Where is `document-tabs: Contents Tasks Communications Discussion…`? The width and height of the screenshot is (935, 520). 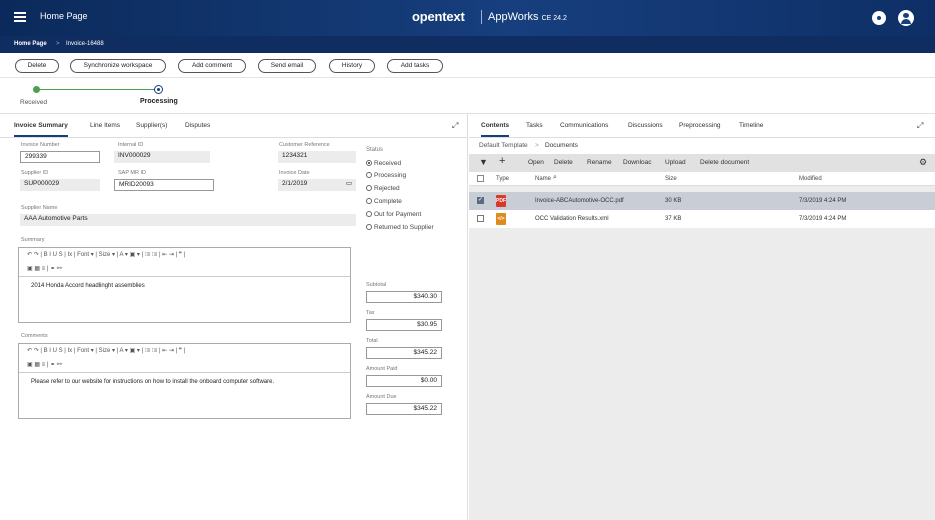 document-tabs: Contents Tasks Communications Discussion… is located at coordinates (702, 126).